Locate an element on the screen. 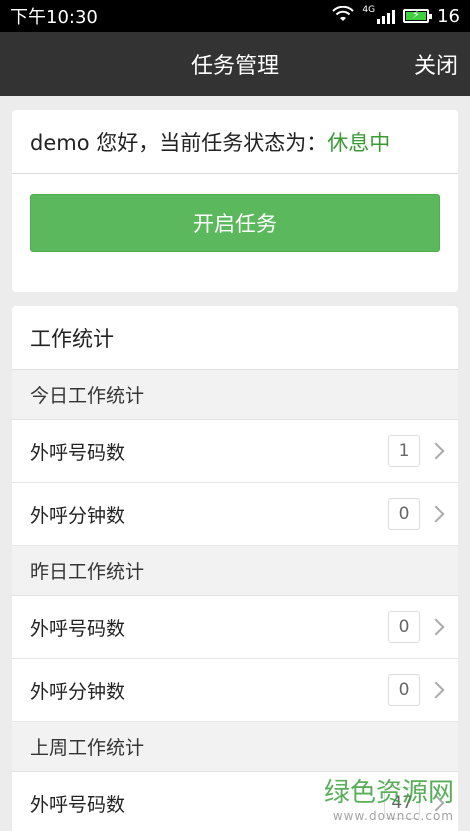 The width and height of the screenshot is (470, 831). battery-icon: ⚡ is located at coordinates (418, 15).